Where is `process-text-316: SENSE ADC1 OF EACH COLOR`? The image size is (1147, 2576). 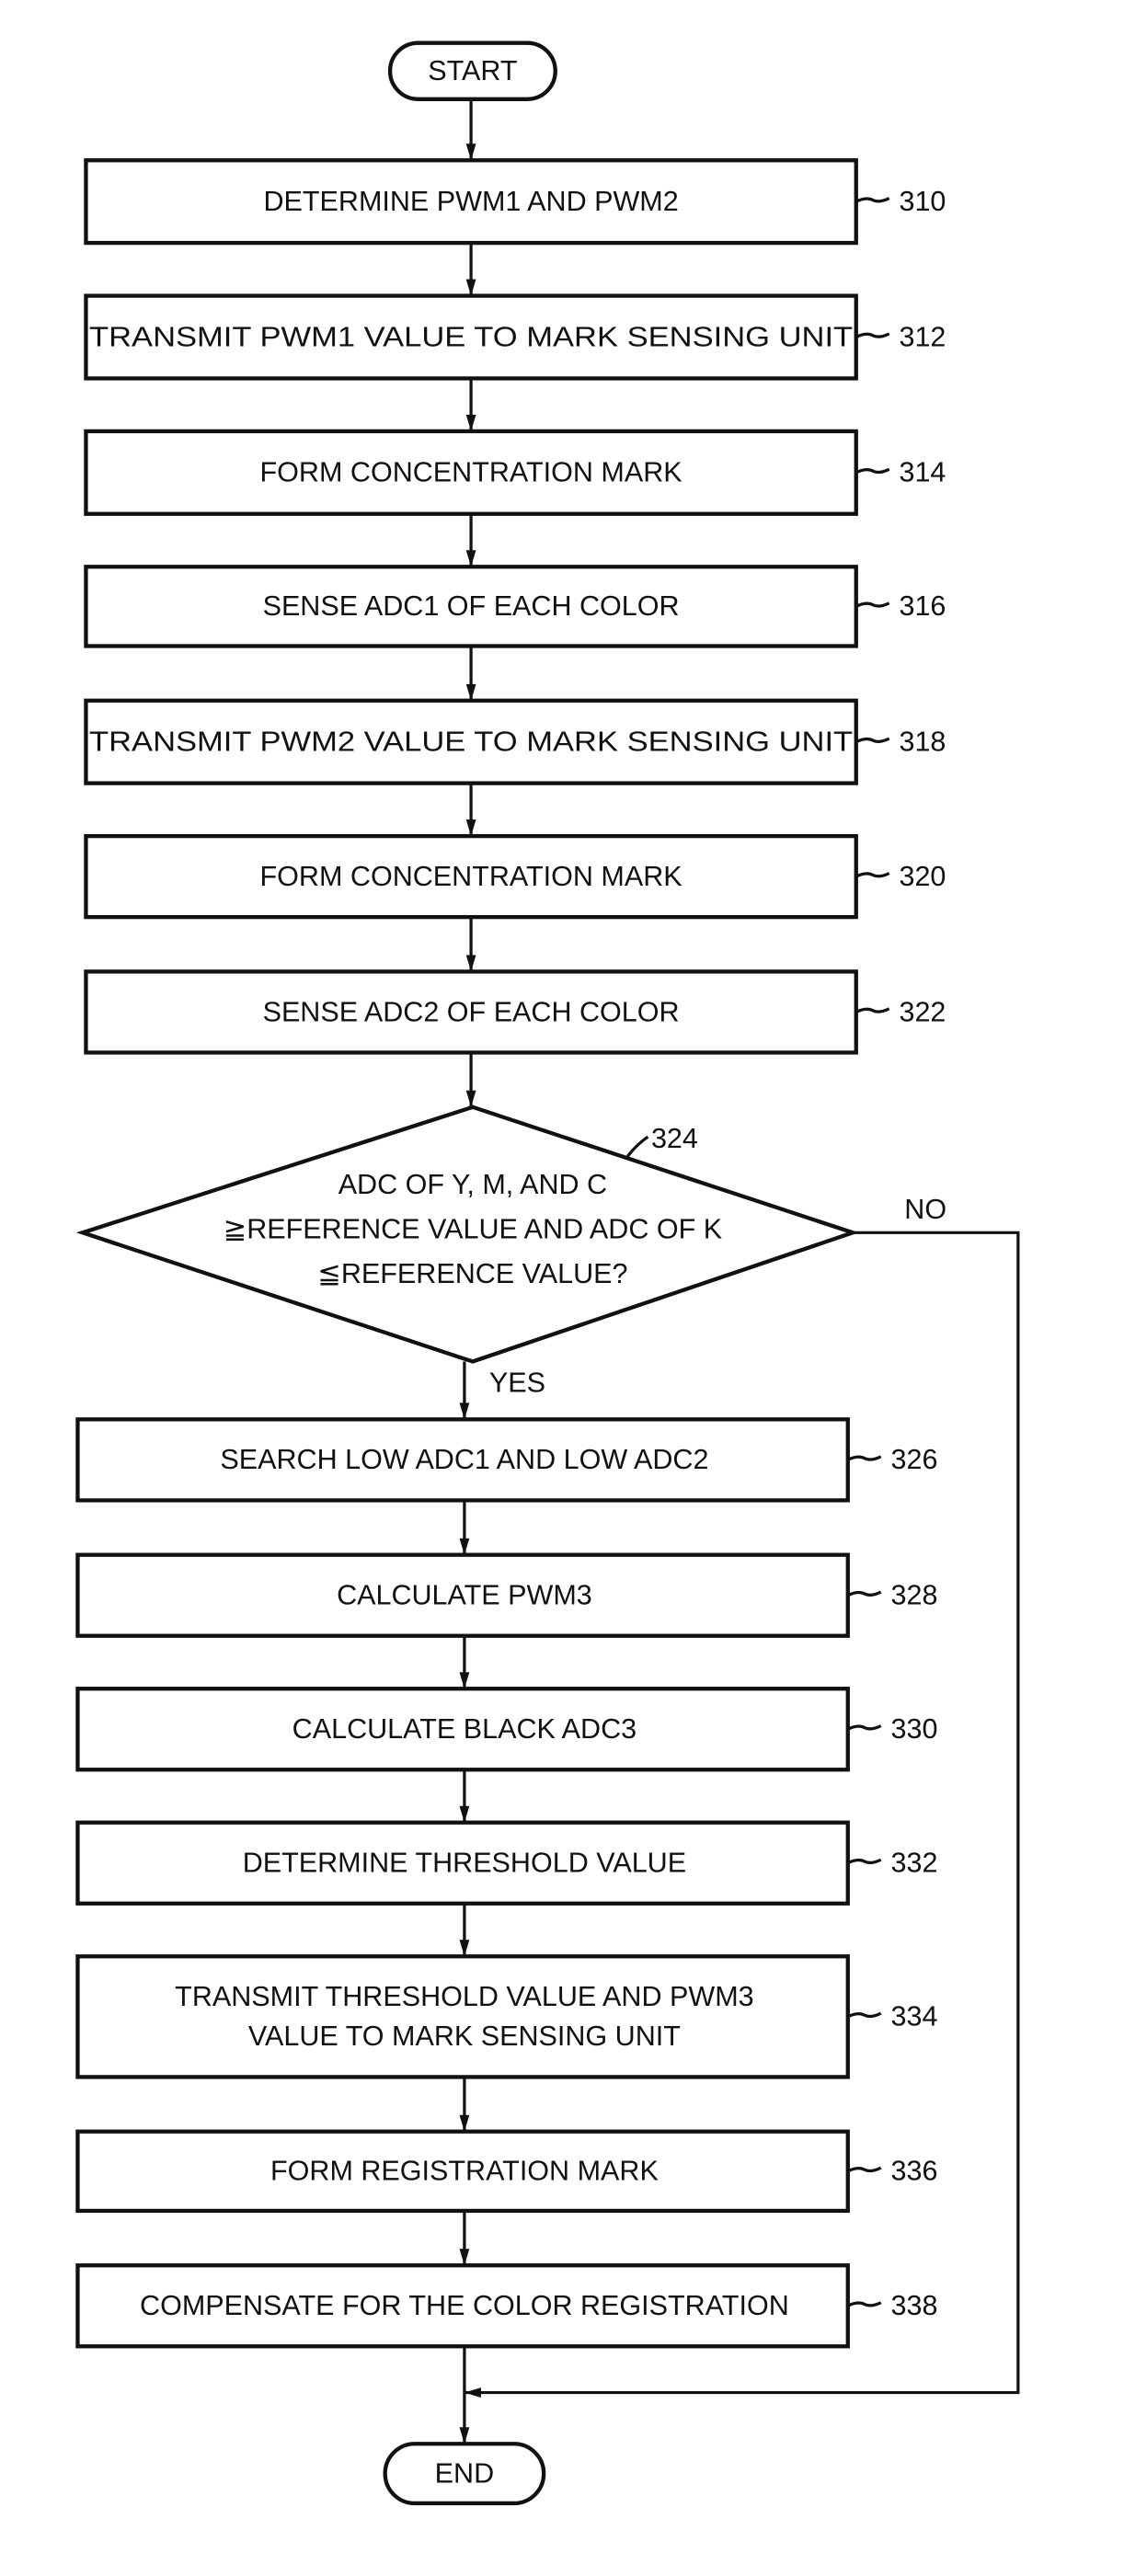 process-text-316: SENSE ADC1 OF EACH COLOR is located at coordinates (471, 606).